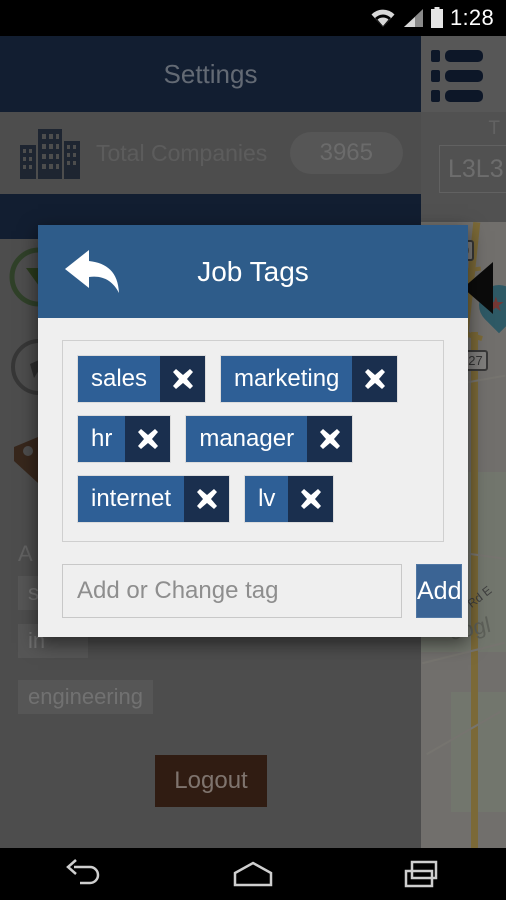 The image size is (506, 900). I want to click on nav-recents-icon, so click(422, 874).